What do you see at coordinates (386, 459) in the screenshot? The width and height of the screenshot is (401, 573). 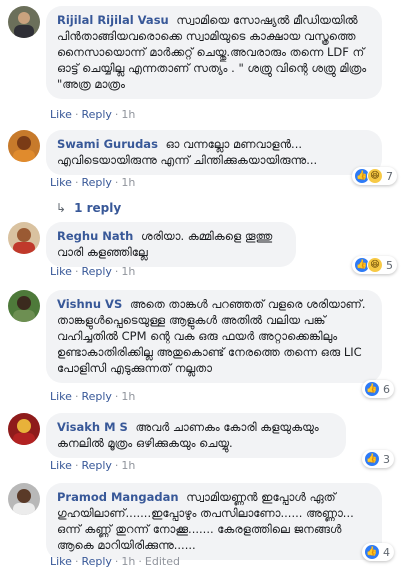 I see `reaction-count: 3` at bounding box center [386, 459].